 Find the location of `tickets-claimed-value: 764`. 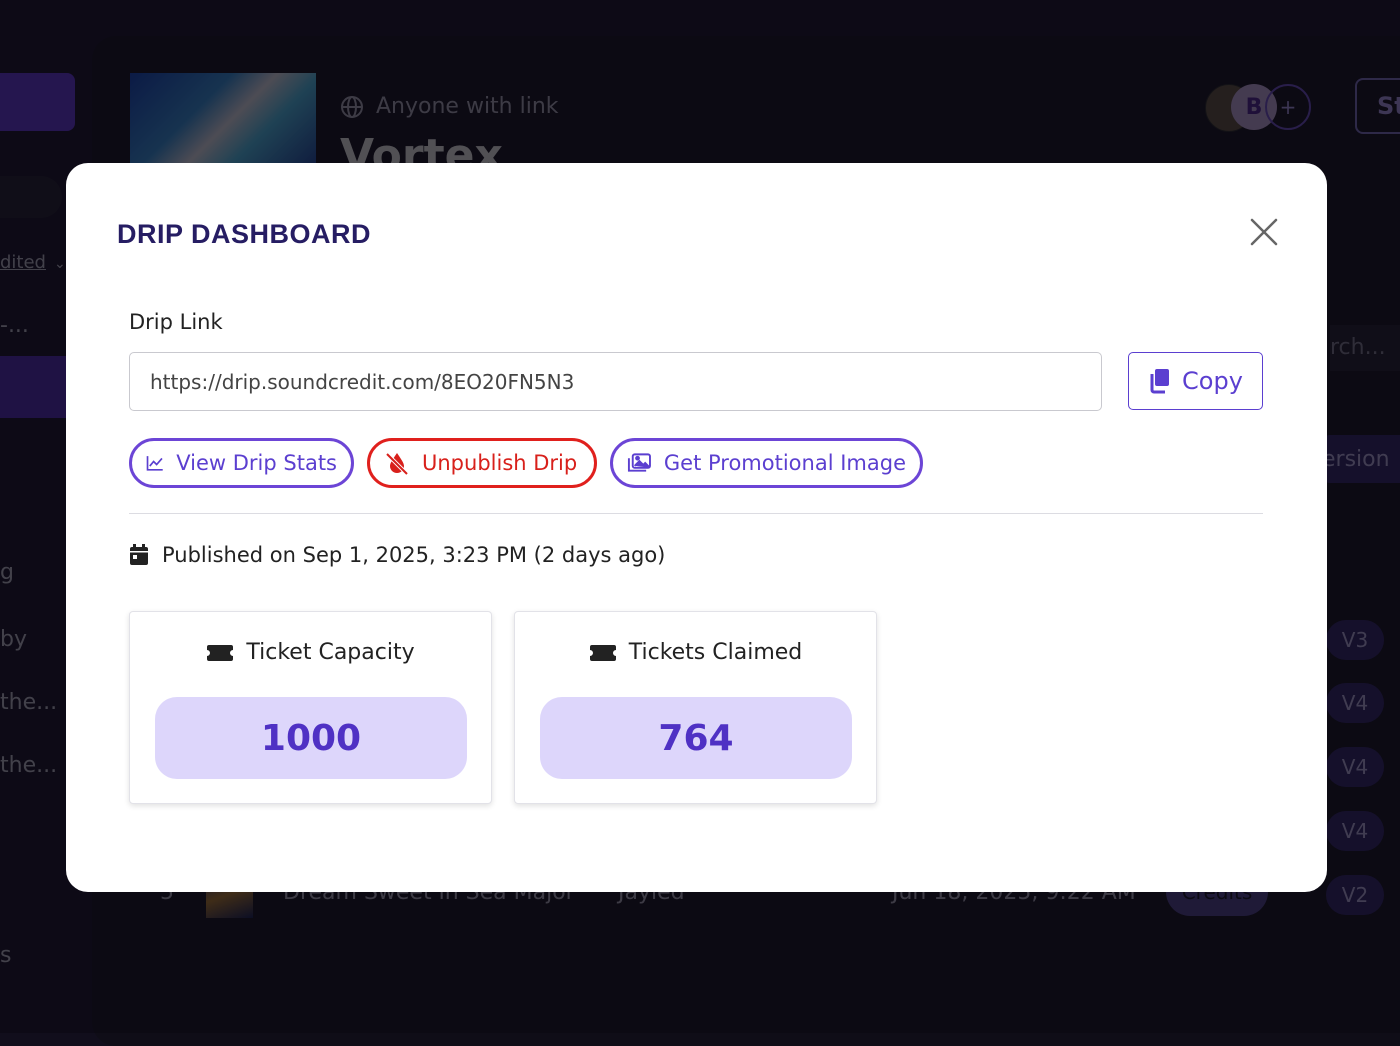

tickets-claimed-value: 764 is located at coordinates (696, 738).